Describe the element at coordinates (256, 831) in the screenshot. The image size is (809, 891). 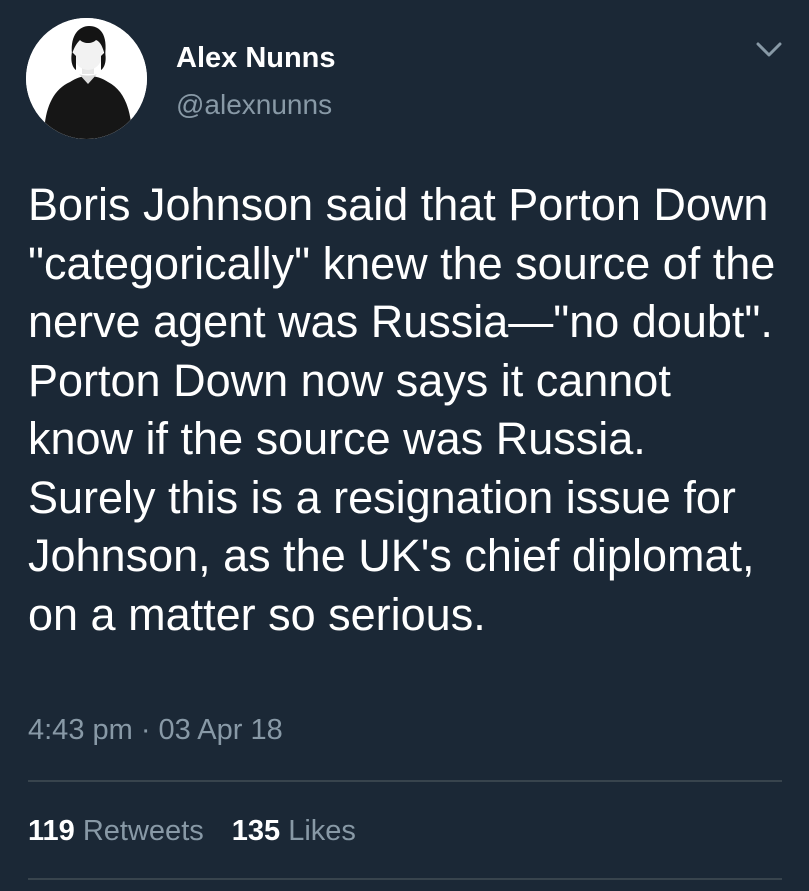
I see `likes-count: 135` at that location.